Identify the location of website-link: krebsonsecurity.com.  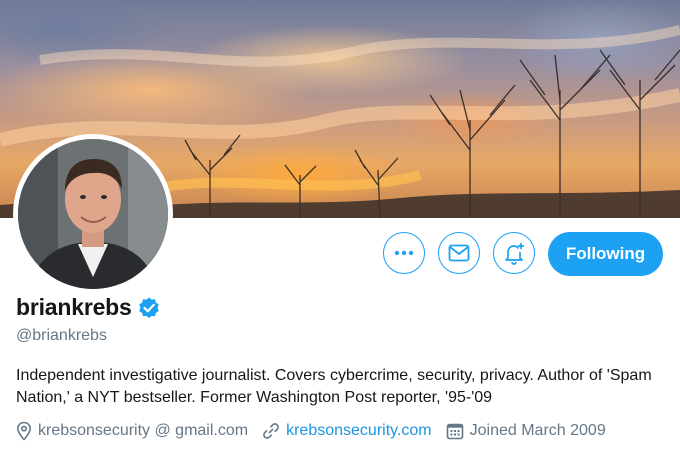
(359, 431).